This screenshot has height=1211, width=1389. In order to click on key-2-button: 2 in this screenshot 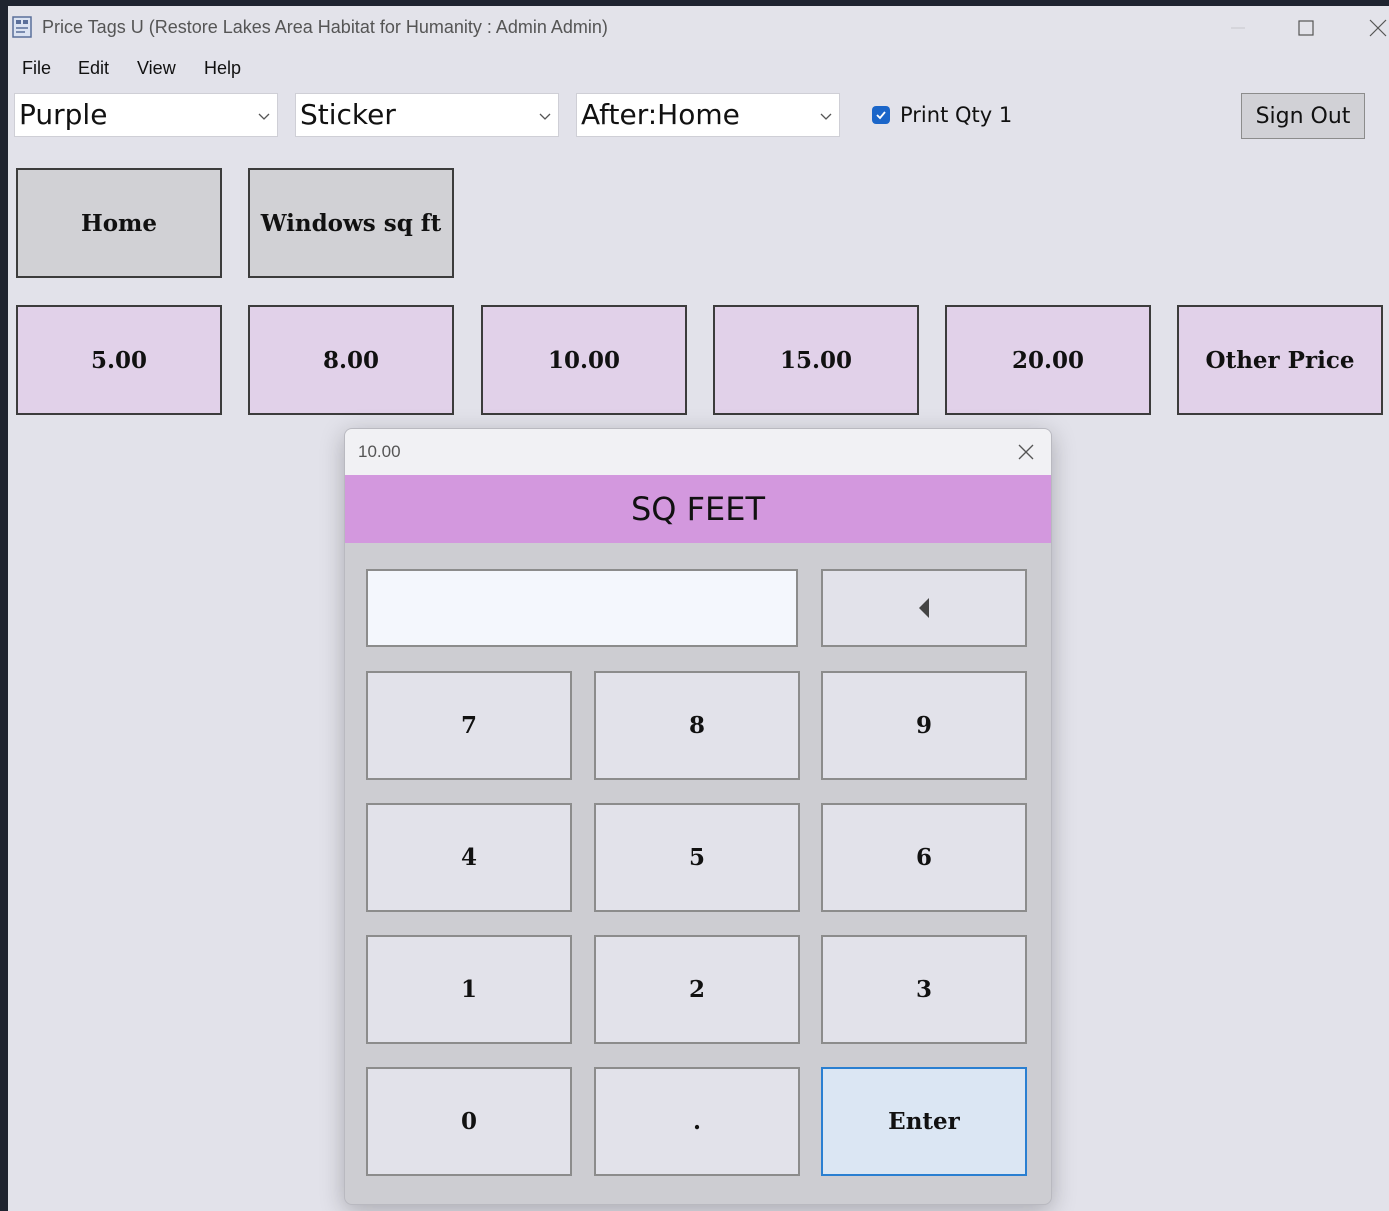, I will do `click(697, 989)`.